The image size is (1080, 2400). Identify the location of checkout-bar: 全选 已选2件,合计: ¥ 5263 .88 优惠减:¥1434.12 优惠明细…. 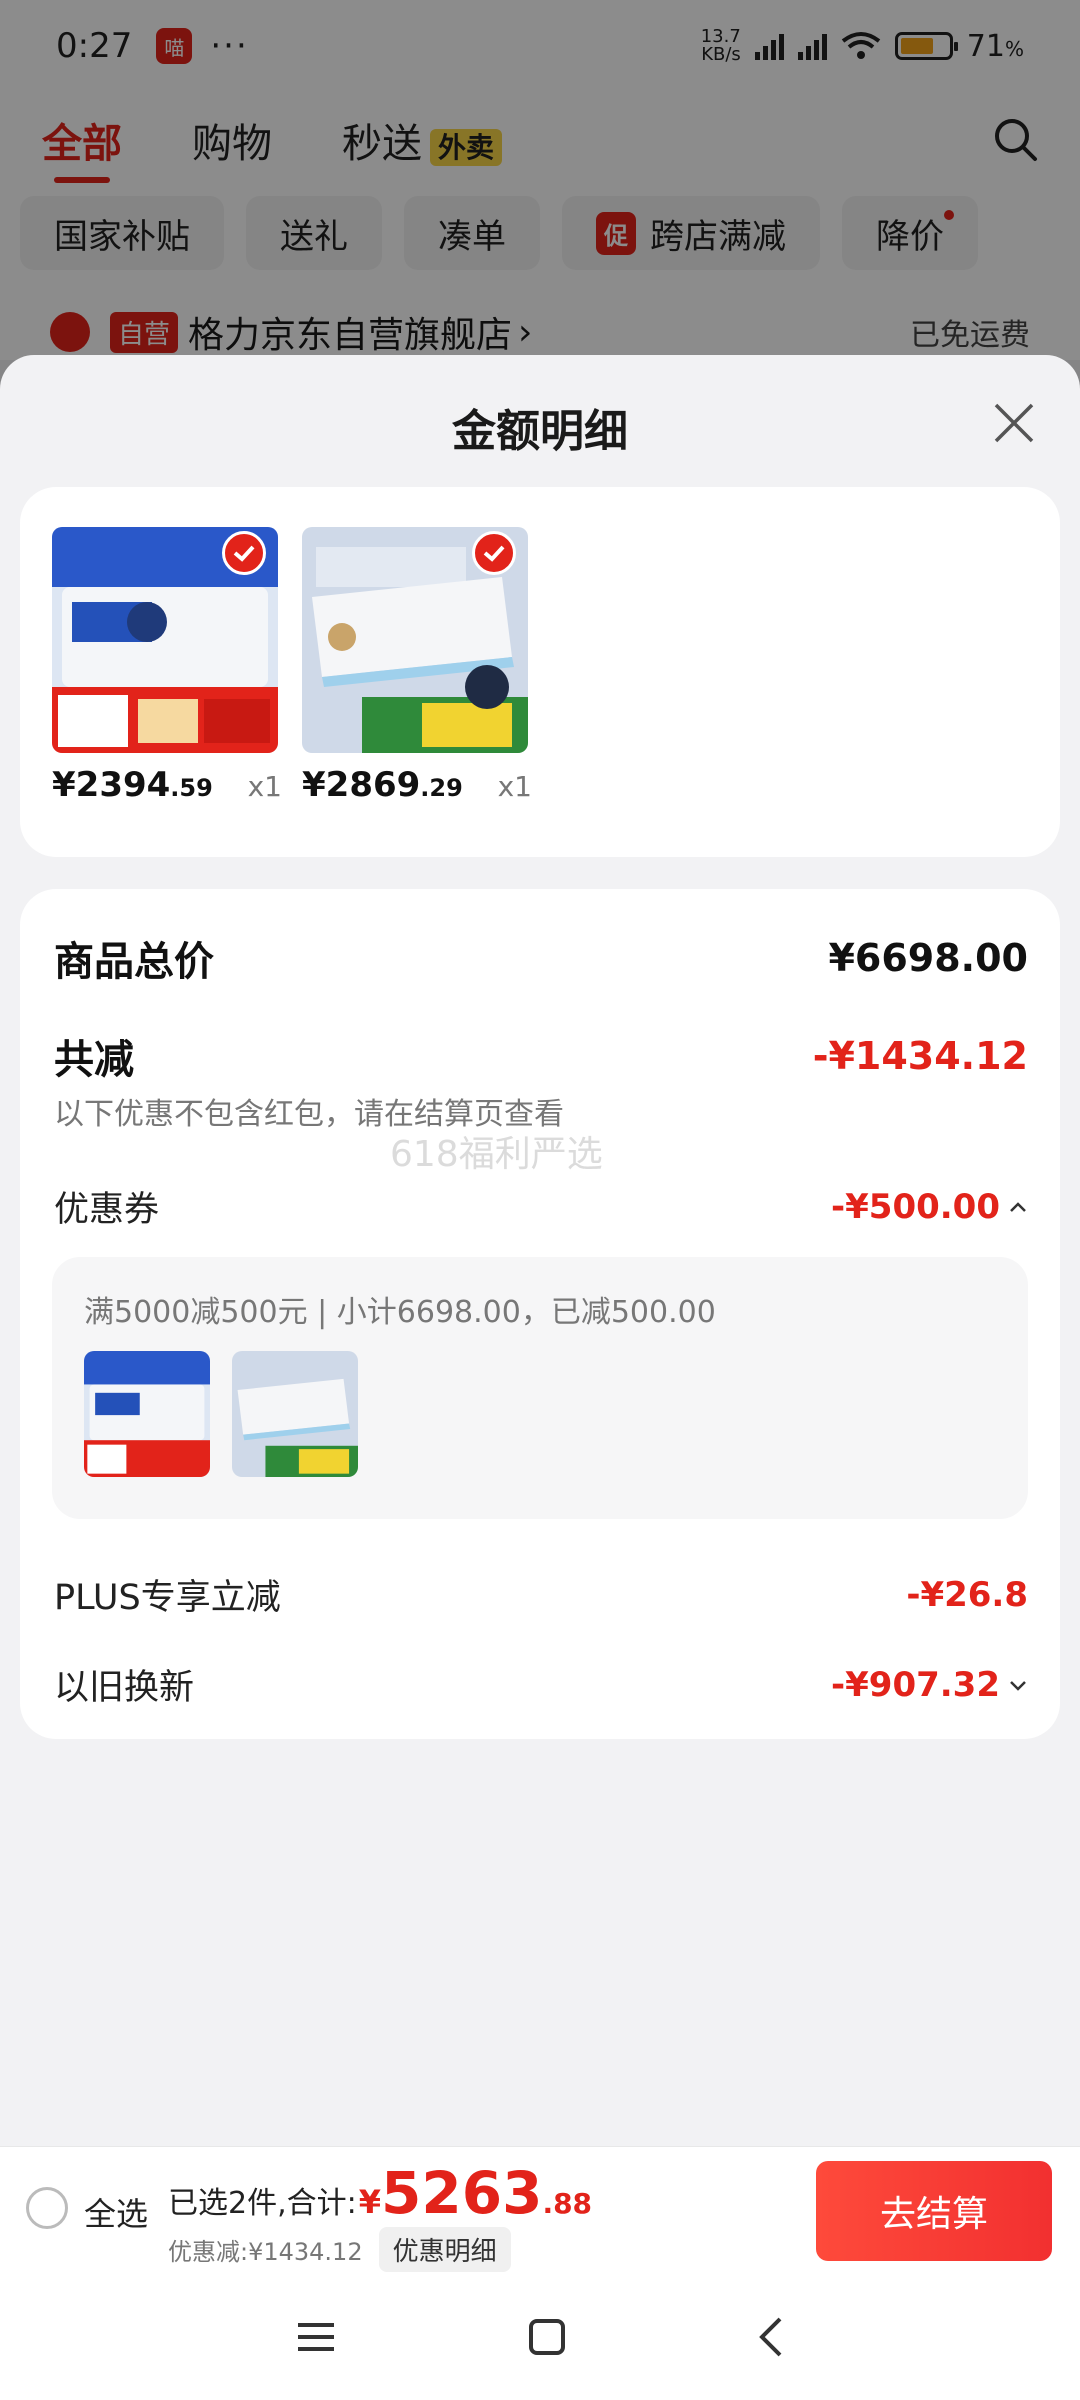
(540, 2210).